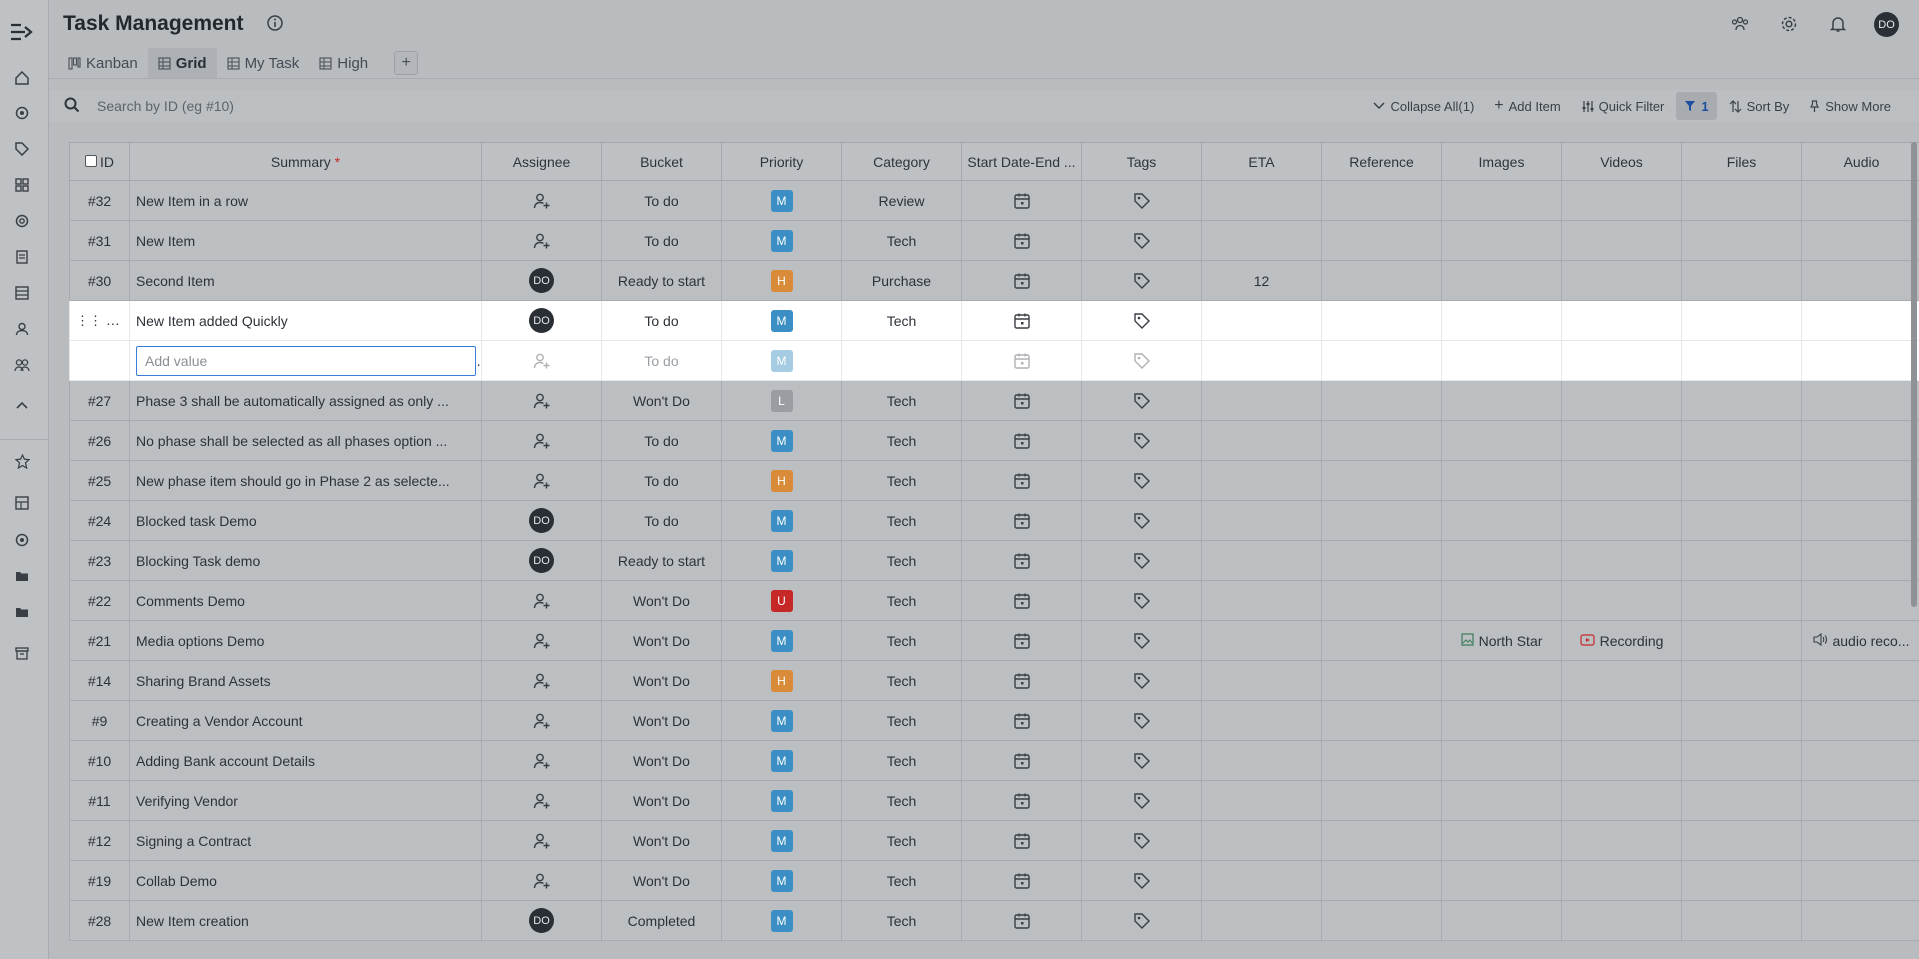 The height and width of the screenshot is (959, 1919). What do you see at coordinates (305, 800) in the screenshot?
I see `summary-cell: Verifying Vendor` at bounding box center [305, 800].